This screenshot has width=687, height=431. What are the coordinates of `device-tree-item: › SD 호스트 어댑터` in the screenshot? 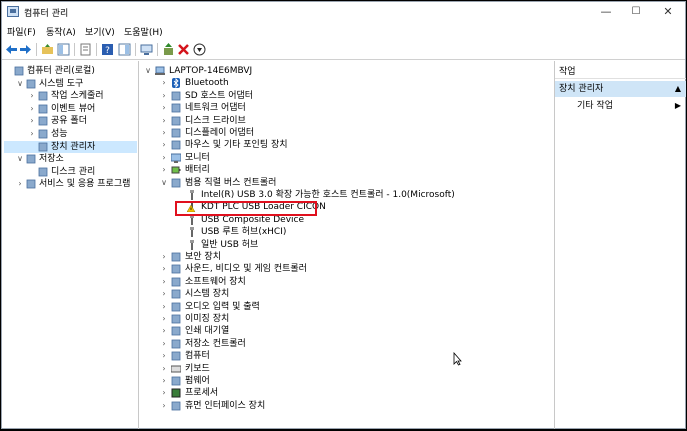 It's located at (345, 96).